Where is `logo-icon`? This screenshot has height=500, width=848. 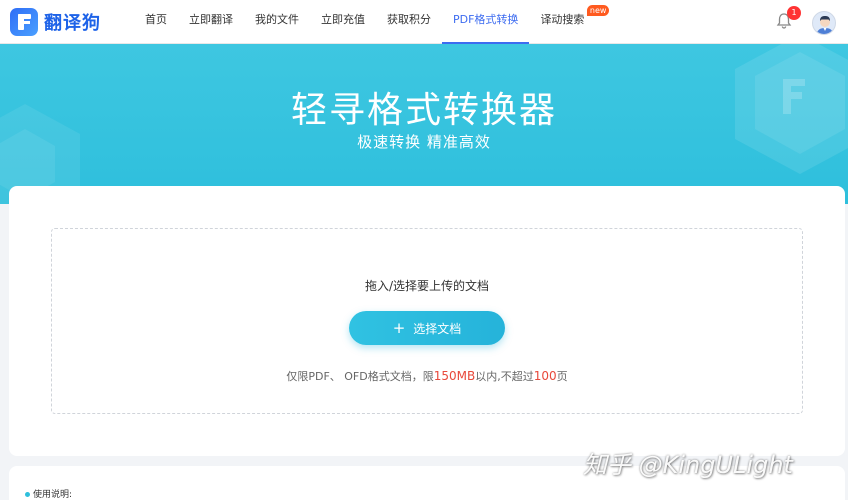
logo-icon is located at coordinates (24, 22).